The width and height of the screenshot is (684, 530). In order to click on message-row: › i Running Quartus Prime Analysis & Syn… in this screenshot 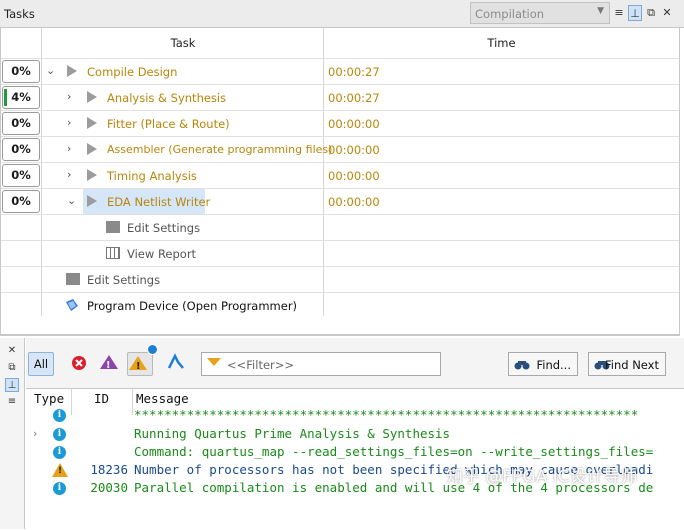, I will do `click(355, 435)`.